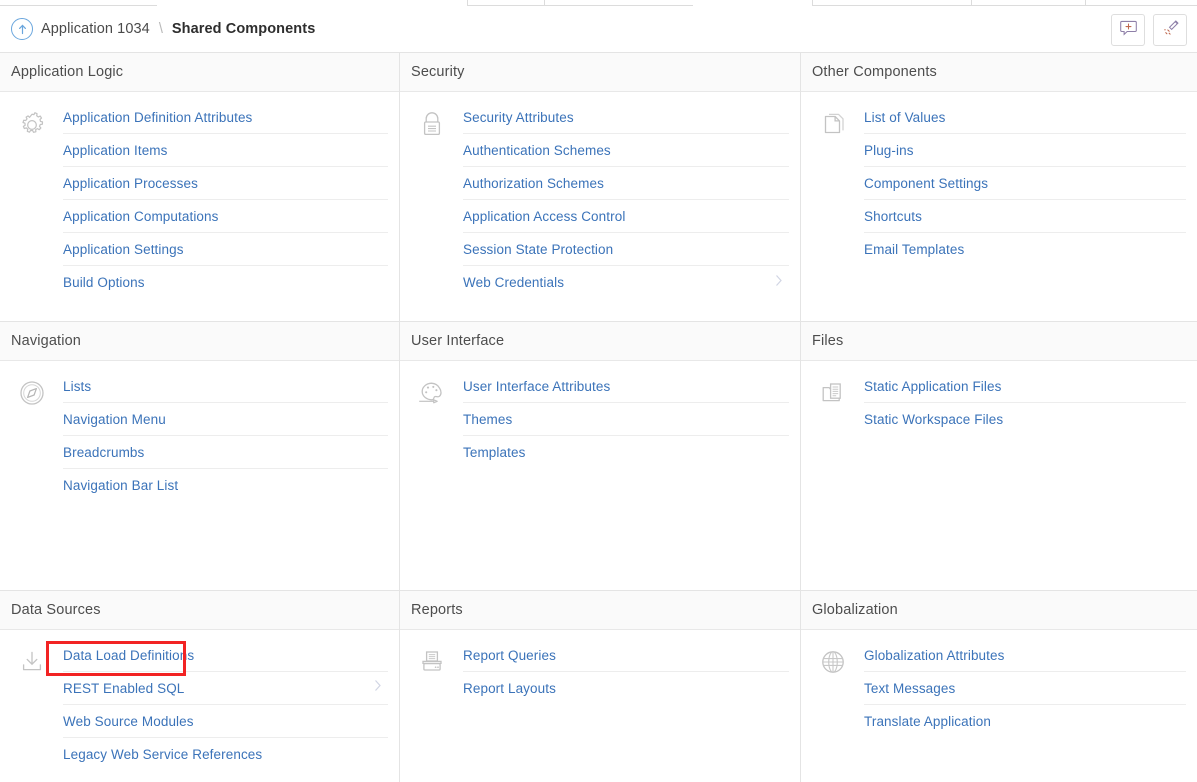 The width and height of the screenshot is (1197, 782). I want to click on link-application-items: Application Items, so click(115, 150).